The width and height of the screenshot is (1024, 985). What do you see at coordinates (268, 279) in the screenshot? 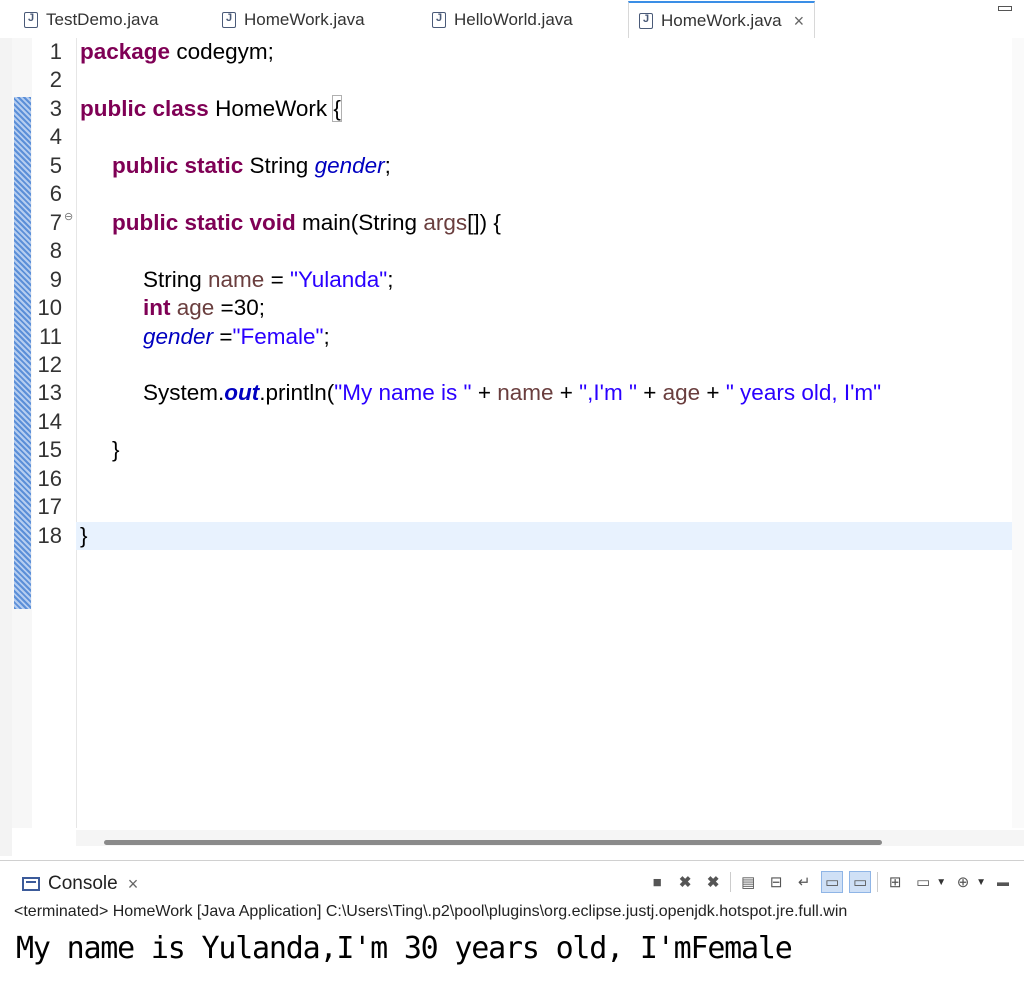
I see `code-line-9: String name = "Yulanda";` at bounding box center [268, 279].